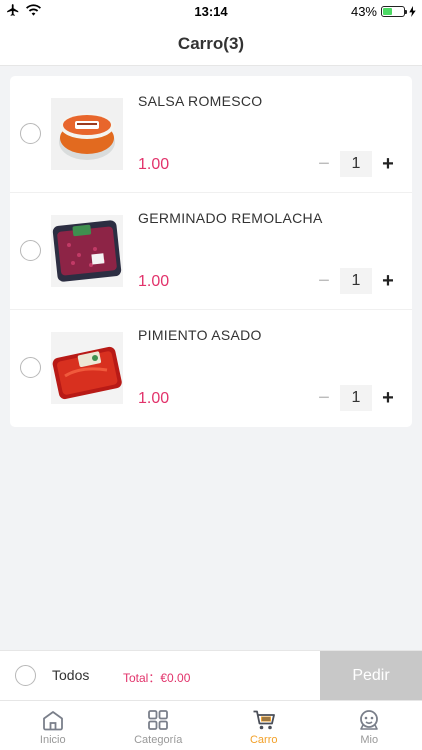 This screenshot has height=750, width=422. Describe the element at coordinates (211, 368) in the screenshot. I see `cart-item: PIMIENTO ASADO 1.00 − 1 +` at that location.